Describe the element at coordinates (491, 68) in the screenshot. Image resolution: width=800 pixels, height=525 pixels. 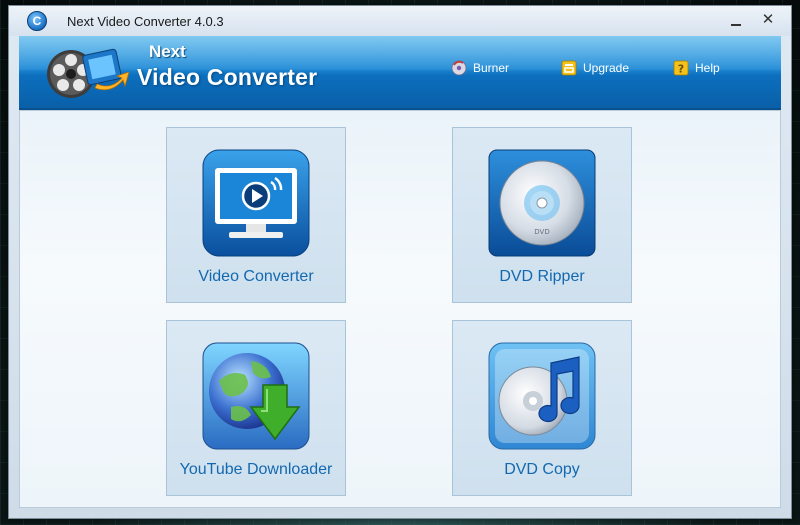
I see `burner-link-label: Burner` at that location.